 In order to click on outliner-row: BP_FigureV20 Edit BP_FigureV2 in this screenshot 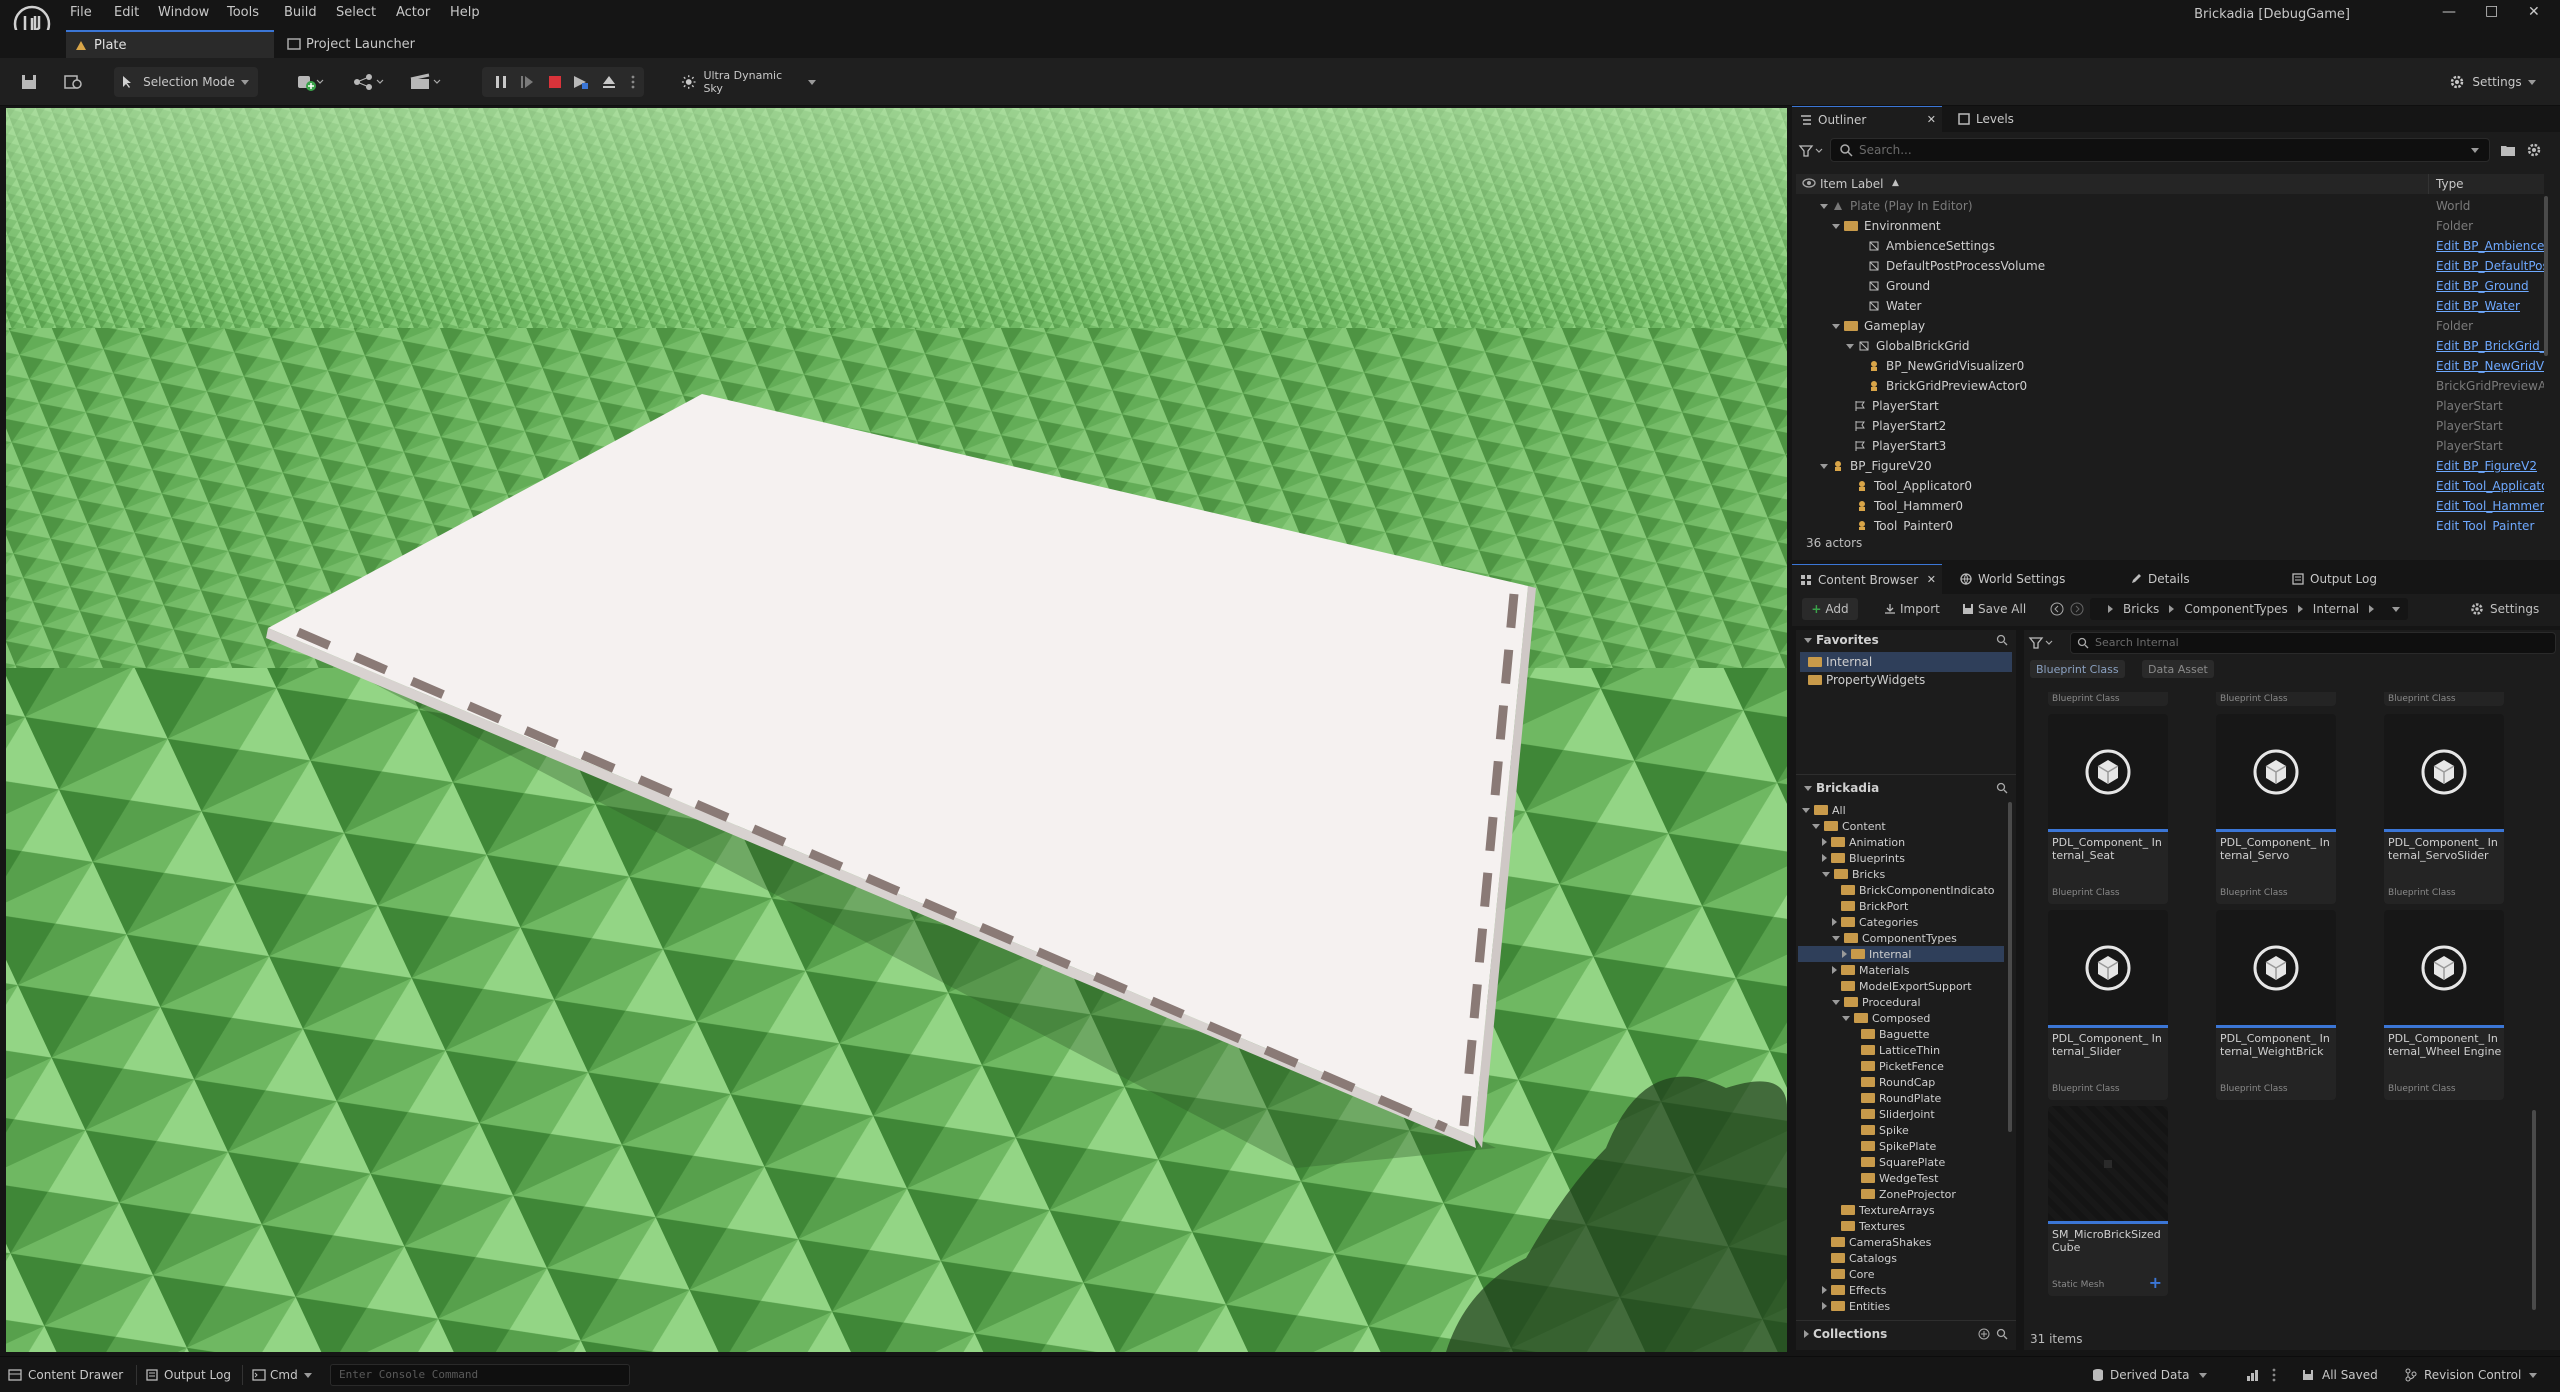, I will do `click(2170, 466)`.